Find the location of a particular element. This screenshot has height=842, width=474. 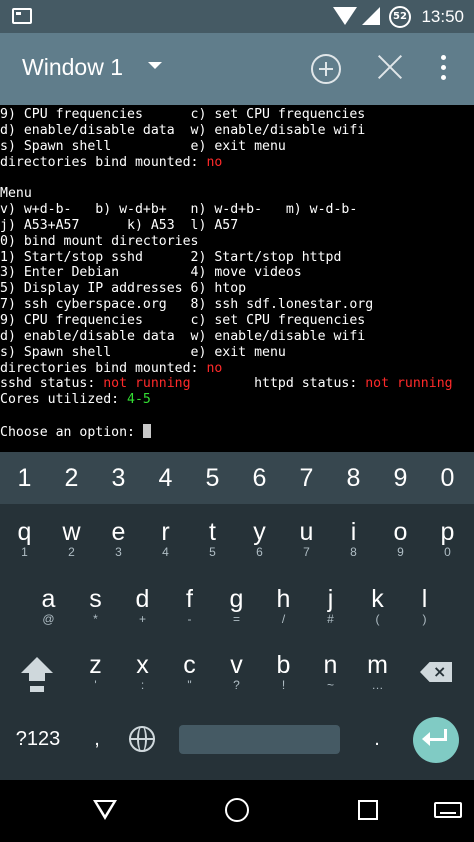

recents-icon is located at coordinates (368, 810).